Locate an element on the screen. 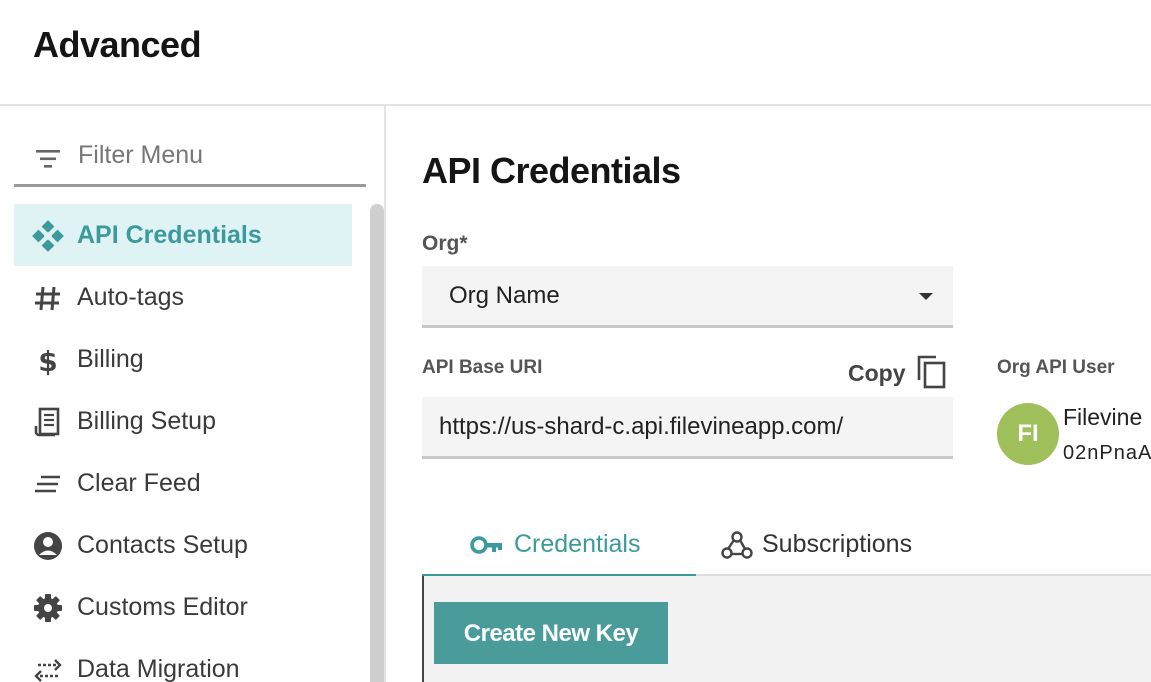 The height and width of the screenshot is (682, 1151). org-select: Org Name is located at coordinates (687, 297).